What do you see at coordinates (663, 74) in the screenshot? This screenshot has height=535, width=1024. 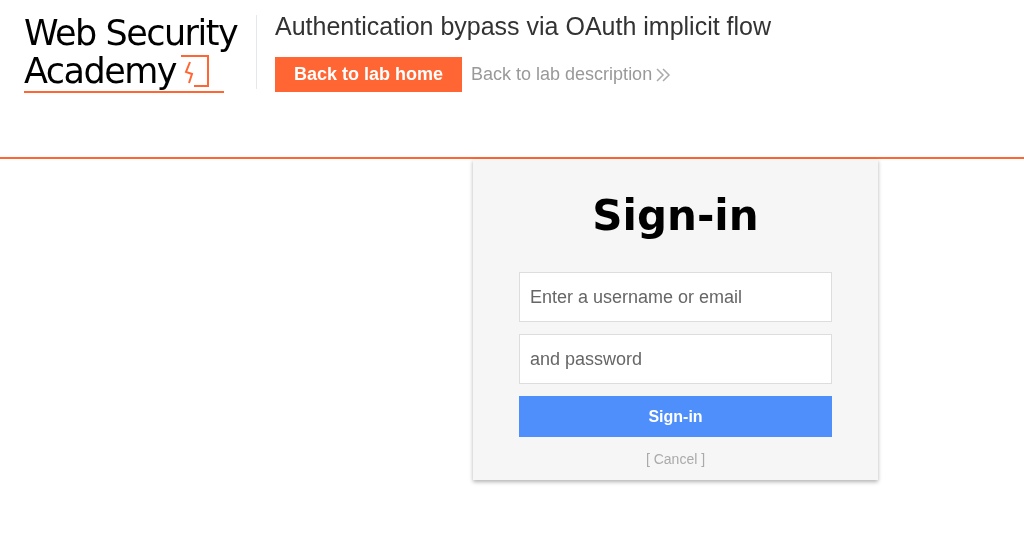 I see `double-chevron-icon` at bounding box center [663, 74].